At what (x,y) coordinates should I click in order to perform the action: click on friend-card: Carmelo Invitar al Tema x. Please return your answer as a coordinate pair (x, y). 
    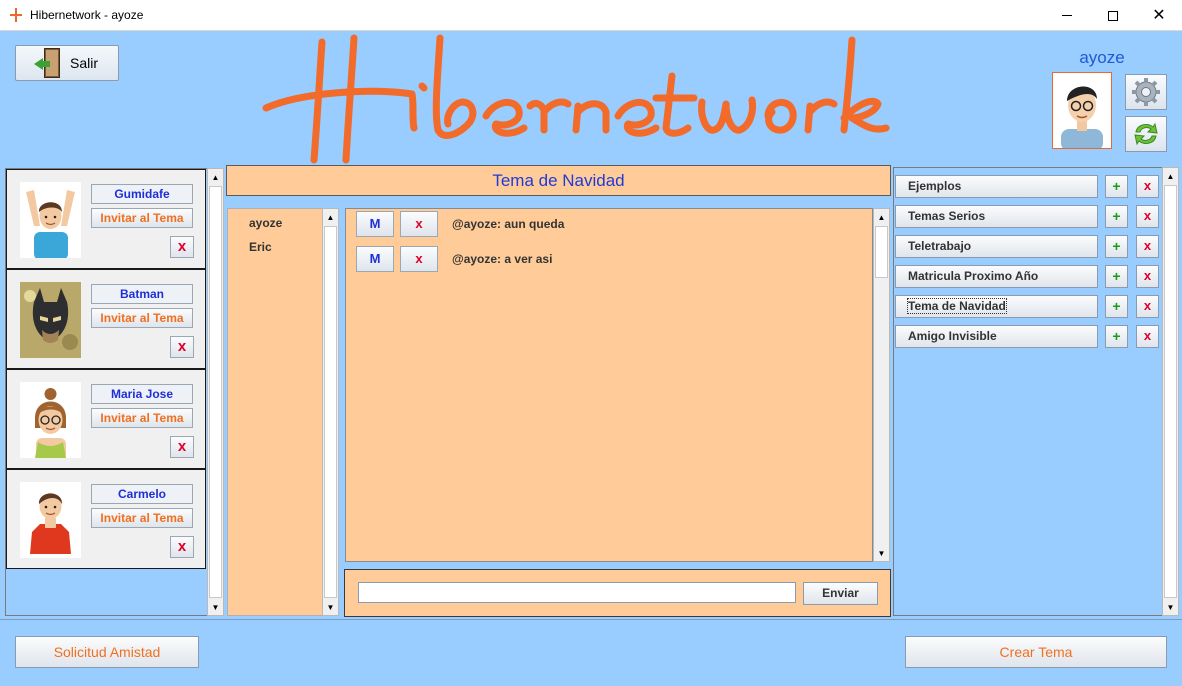
    Looking at the image, I should click on (106, 519).